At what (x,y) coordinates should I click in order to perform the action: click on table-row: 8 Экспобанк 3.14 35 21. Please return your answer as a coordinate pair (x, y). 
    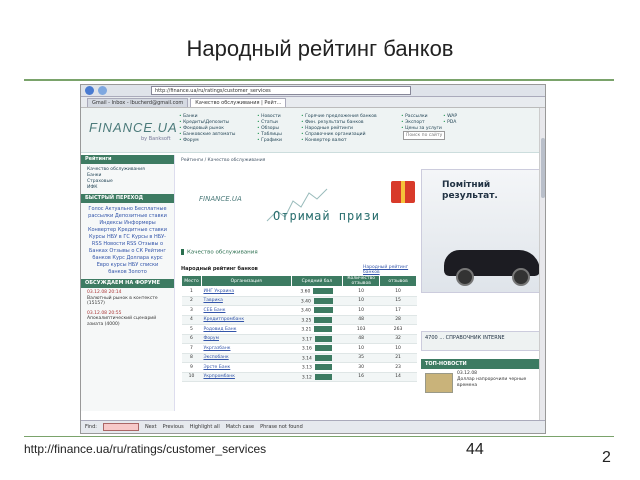
    Looking at the image, I should click on (299, 358).